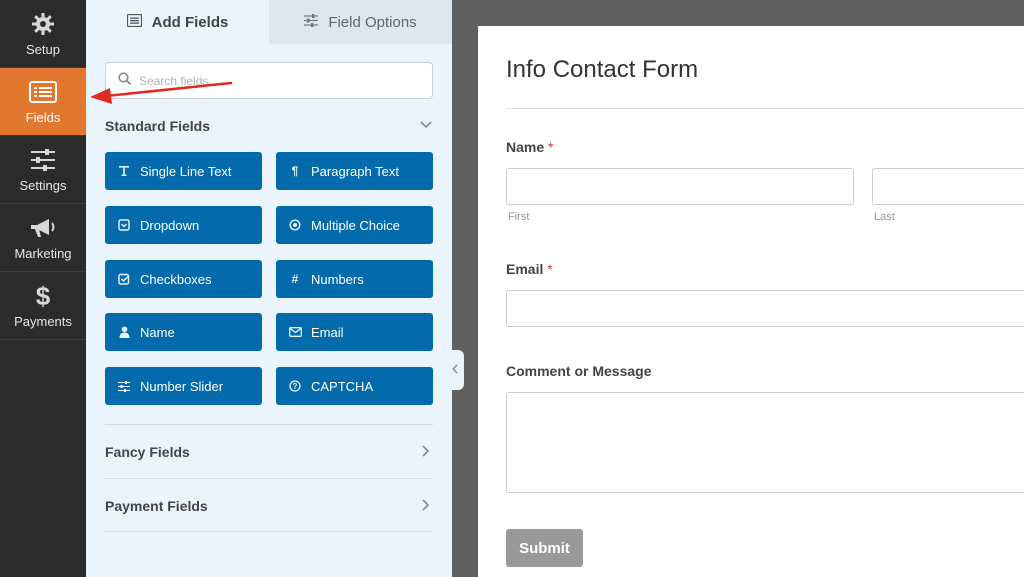  Describe the element at coordinates (124, 225) in the screenshot. I see `dropdown-icon` at that location.